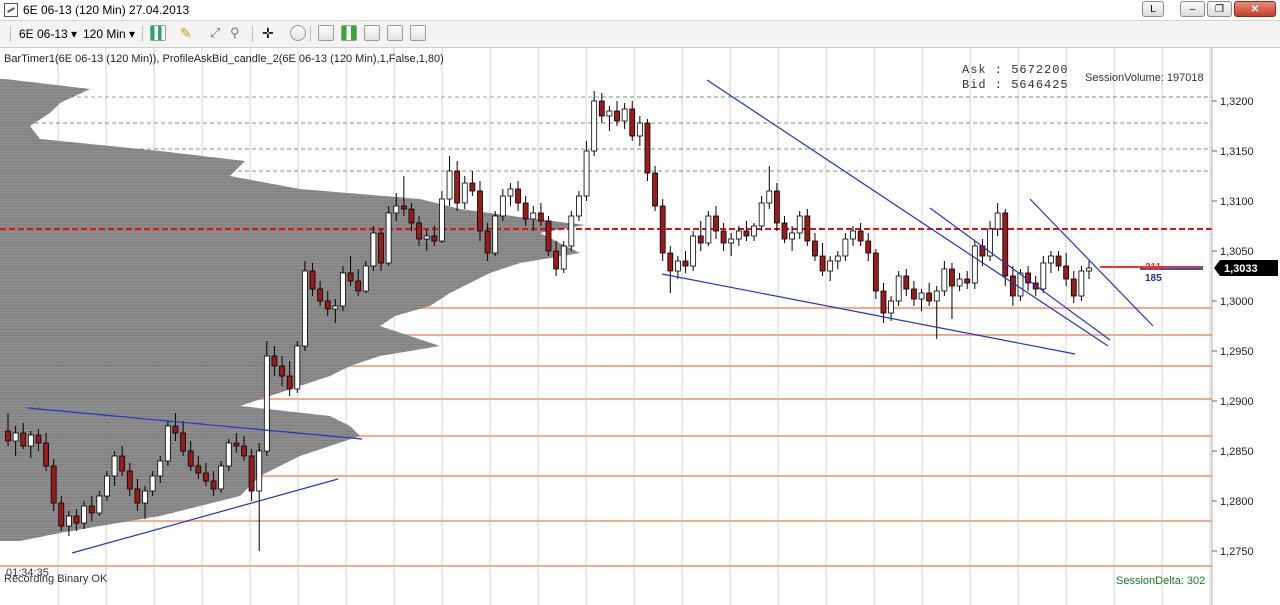 The image size is (1280, 605). I want to click on price-axis-background, so click(1246, 326).